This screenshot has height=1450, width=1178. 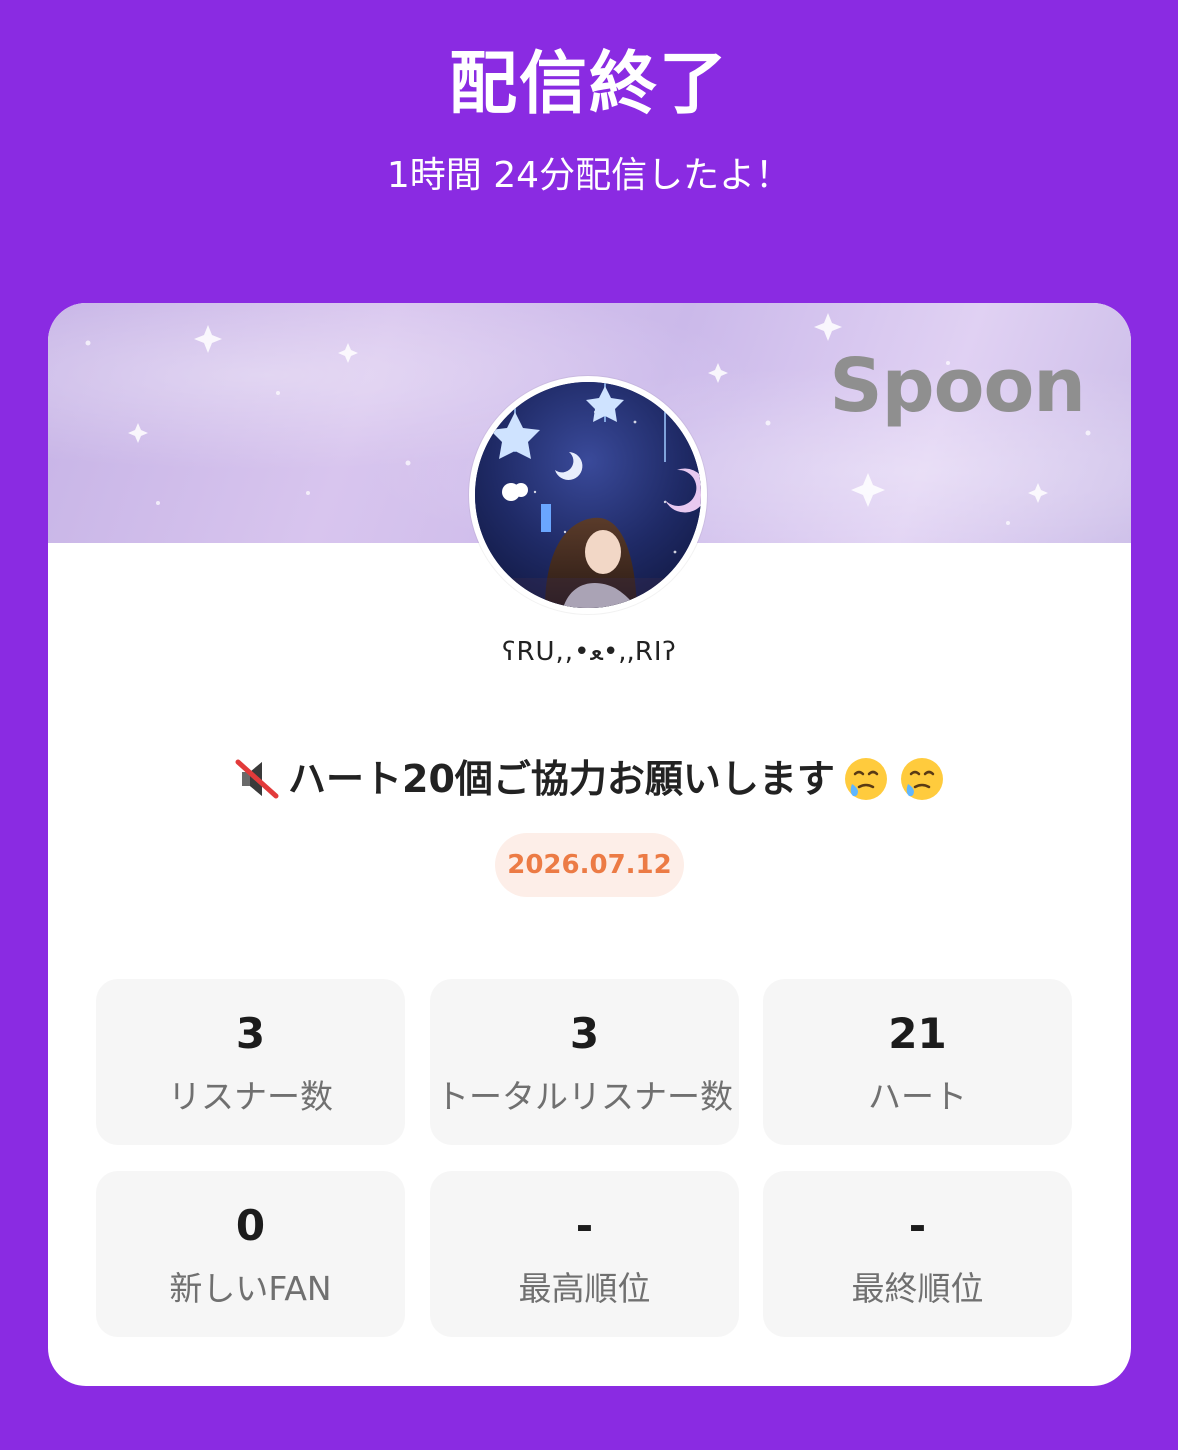 I want to click on stat-label: 最高順位, so click(x=584, y=1288).